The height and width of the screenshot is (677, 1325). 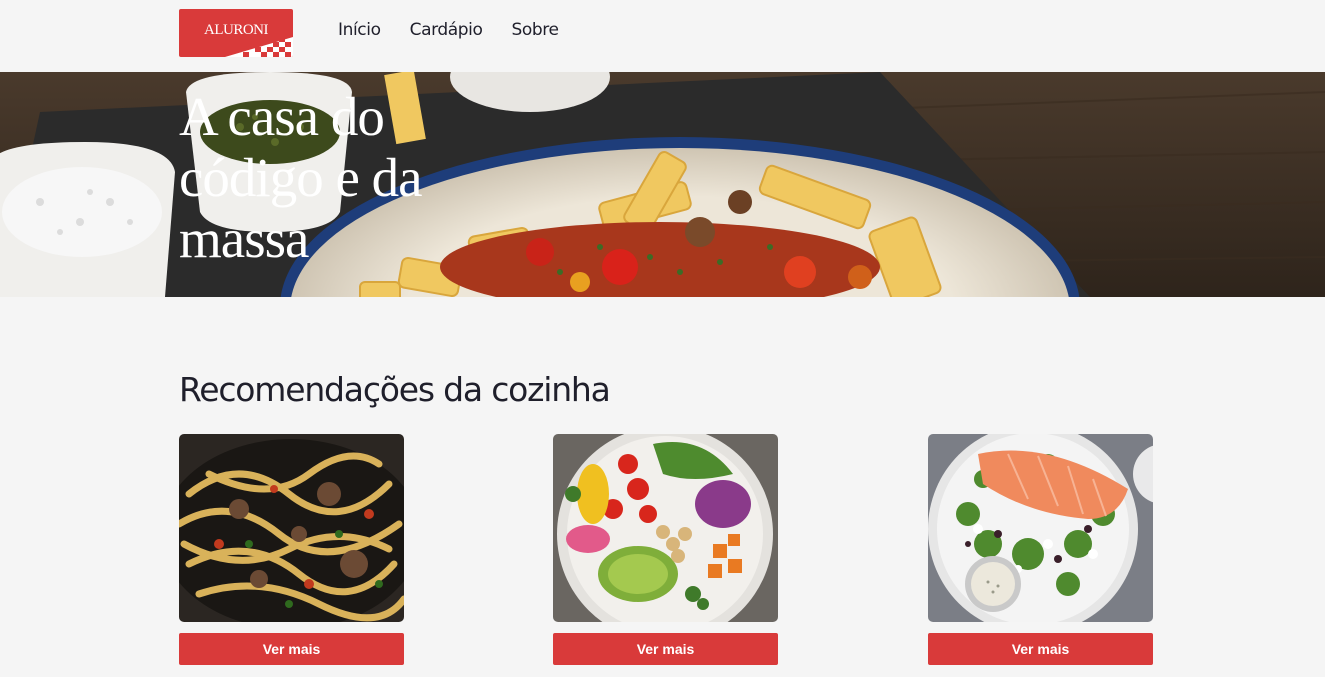 I want to click on section-title: Recomendações da cozinha, so click(x=395, y=389).